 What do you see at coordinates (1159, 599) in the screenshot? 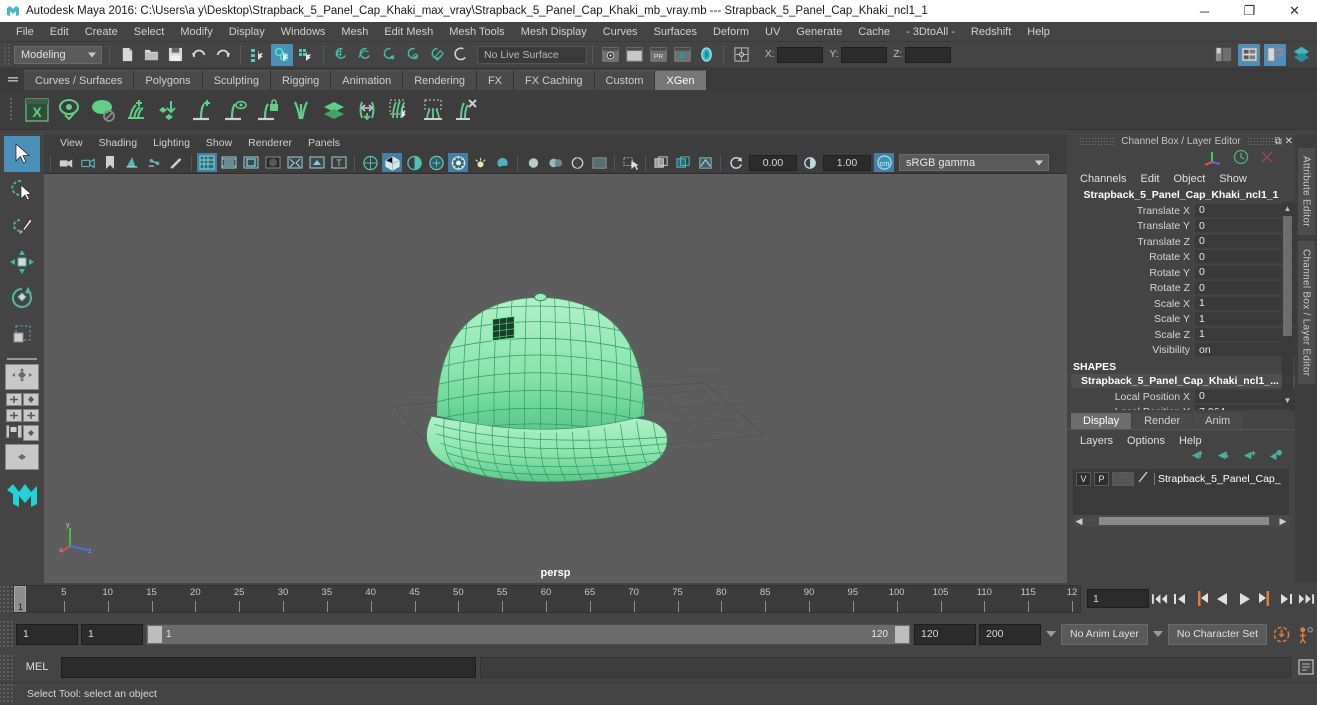
I see `go-to-start-button` at bounding box center [1159, 599].